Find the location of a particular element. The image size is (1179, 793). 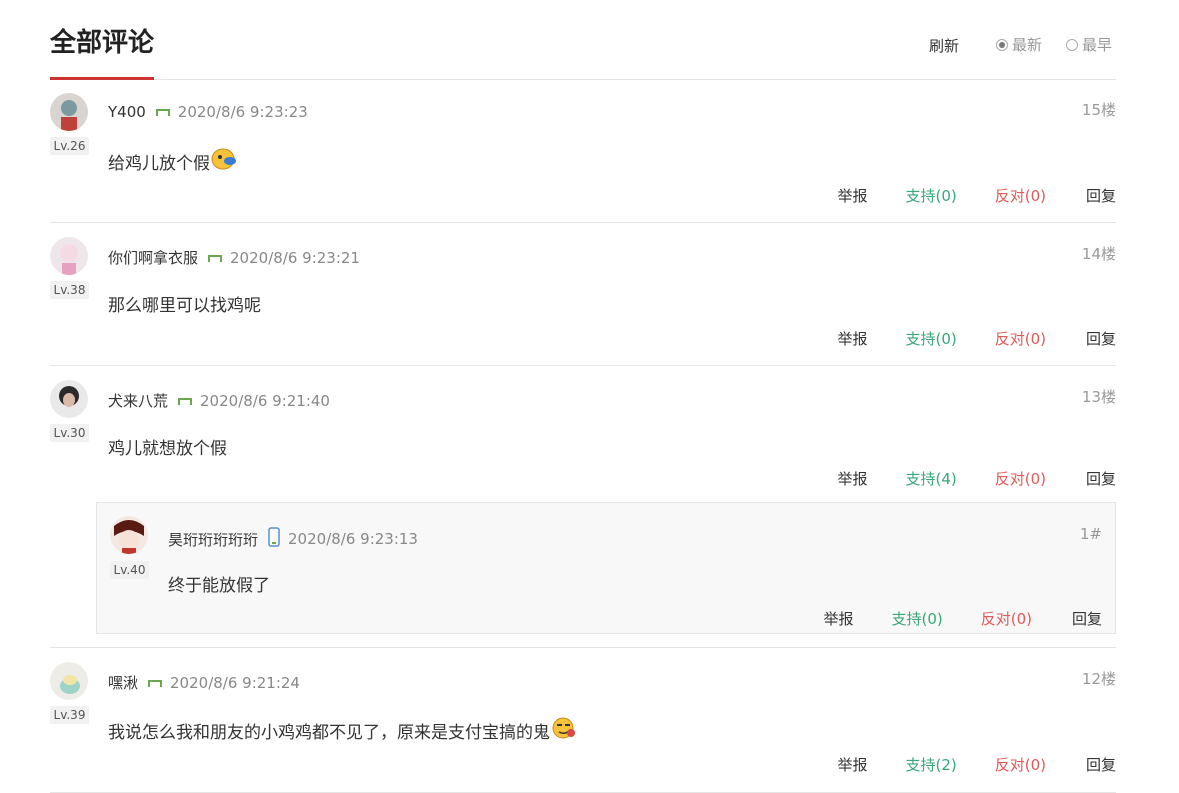

comment-text-row: 给鸡儿放个假 is located at coordinates (172, 161).